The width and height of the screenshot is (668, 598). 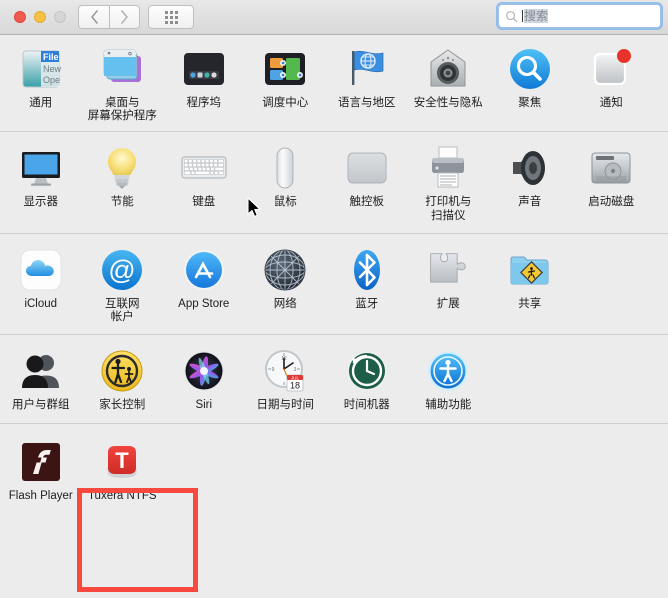 I want to click on minimize-button, so click(x=40, y=17).